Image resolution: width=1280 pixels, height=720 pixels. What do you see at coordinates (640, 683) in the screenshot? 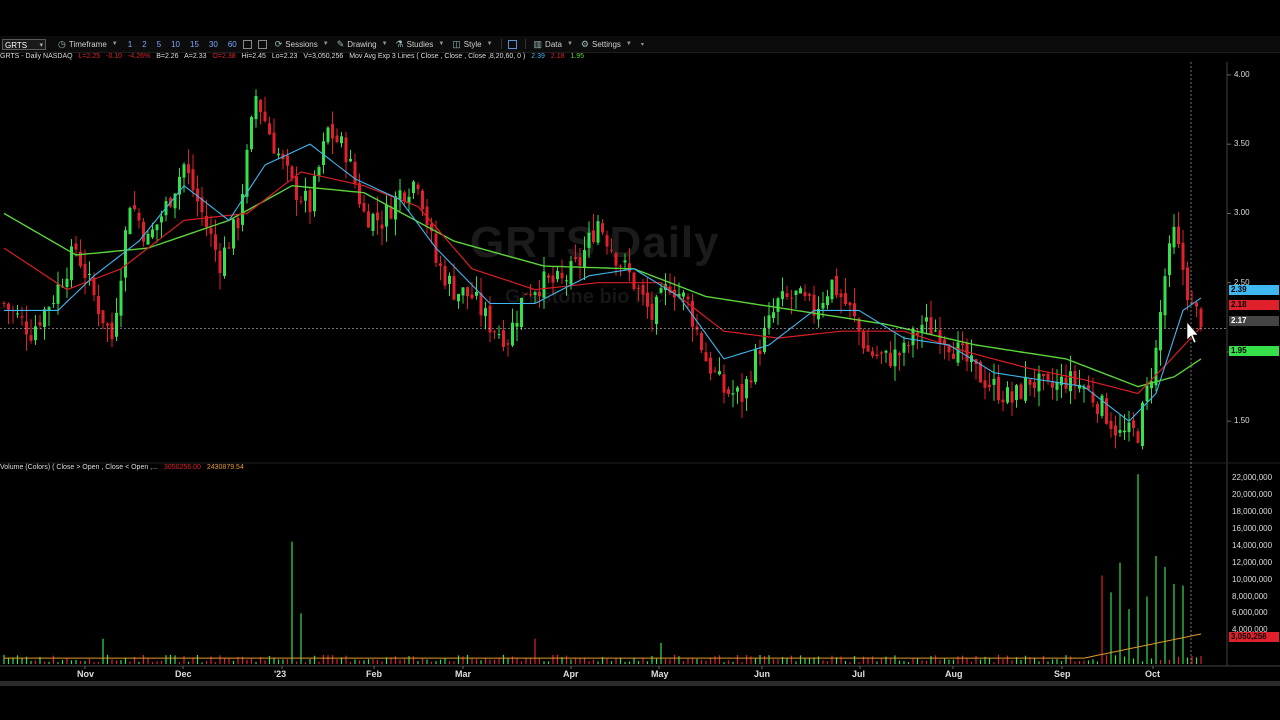
I see `horizontal-scrollbar` at bounding box center [640, 683].